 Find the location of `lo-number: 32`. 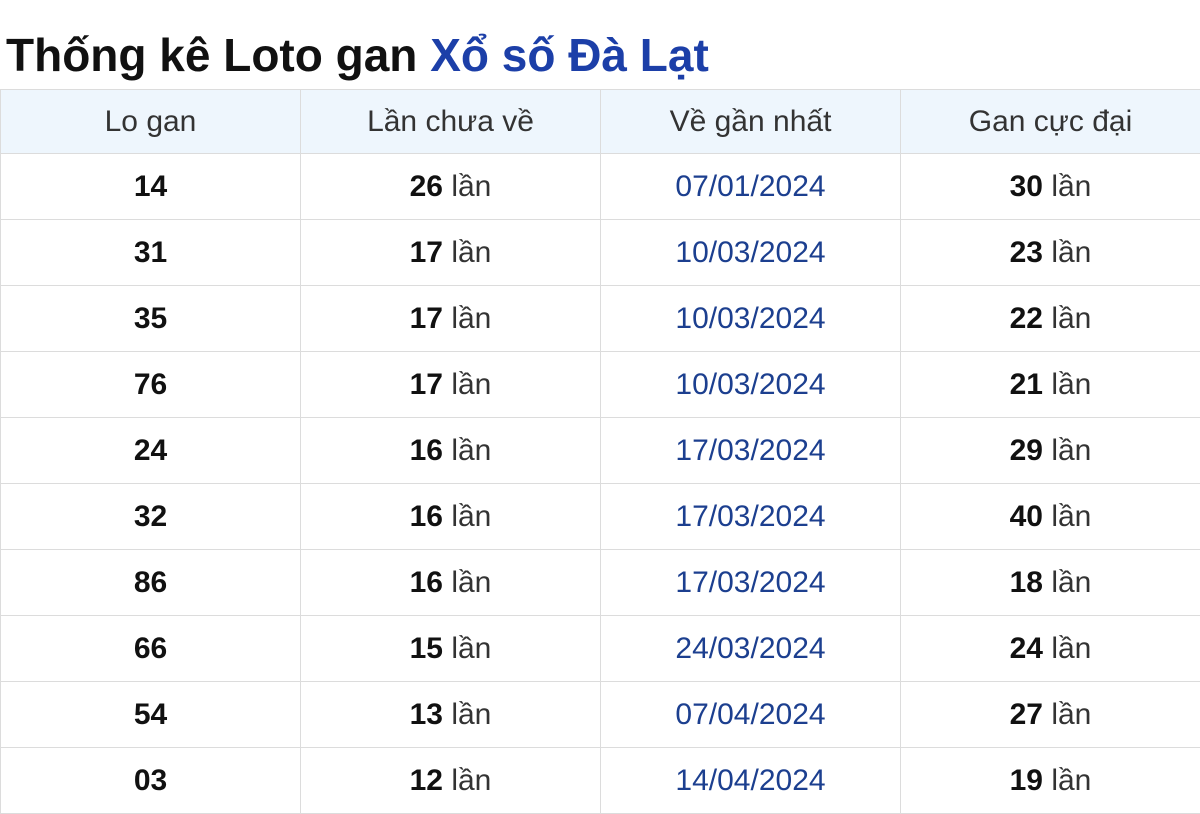

lo-number: 32 is located at coordinates (150, 516).